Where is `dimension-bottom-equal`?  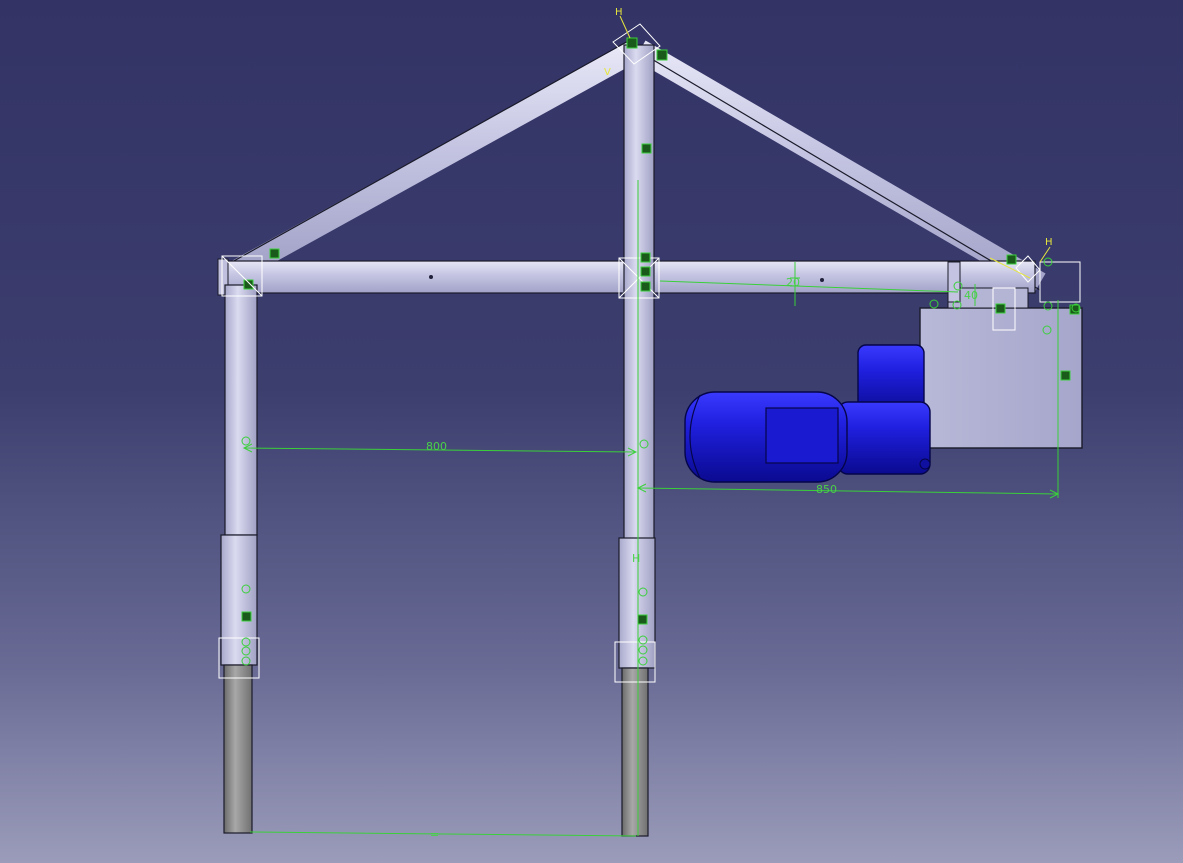 dimension-bottom-equal is located at coordinates (443, 834).